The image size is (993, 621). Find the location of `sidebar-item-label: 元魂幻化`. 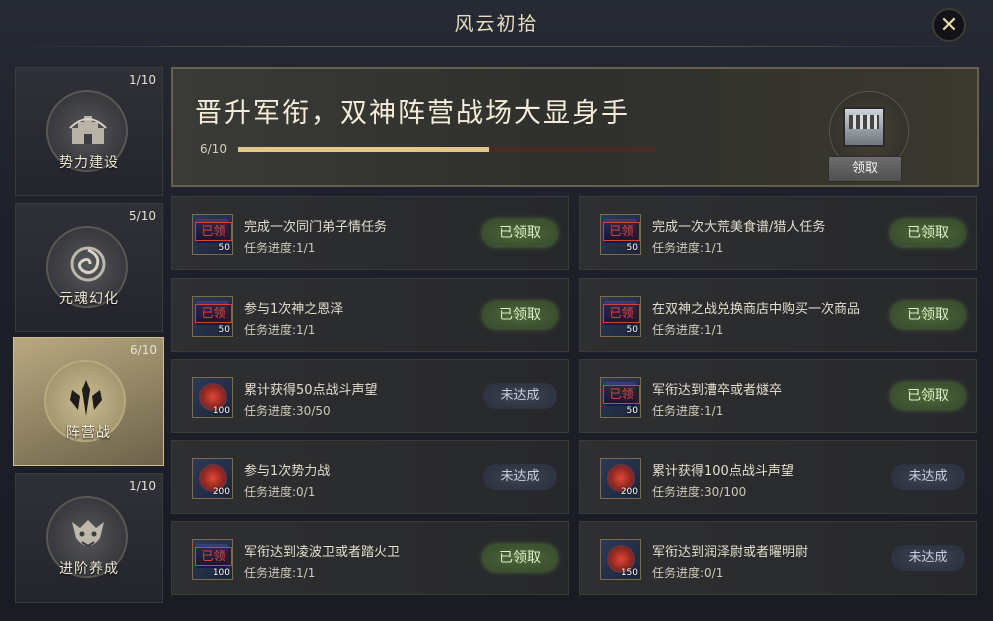

sidebar-item-label: 元魂幻化 is located at coordinates (89, 299).